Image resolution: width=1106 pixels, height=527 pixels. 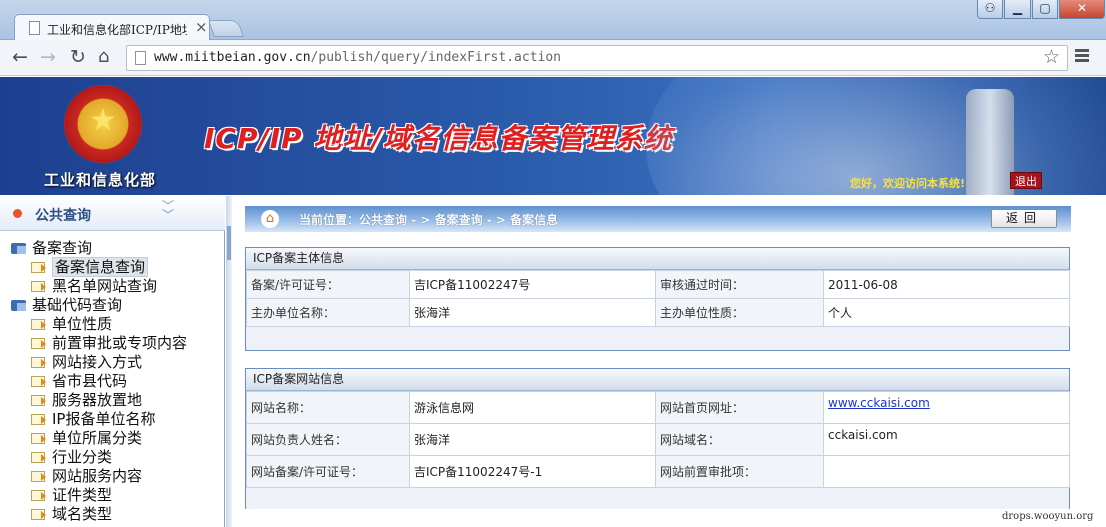 I want to click on breadcrumb-bar: ⌂ 当前位置：公共查询 - > 备案查询 - > 备案信息 返回, so click(x=658, y=219).